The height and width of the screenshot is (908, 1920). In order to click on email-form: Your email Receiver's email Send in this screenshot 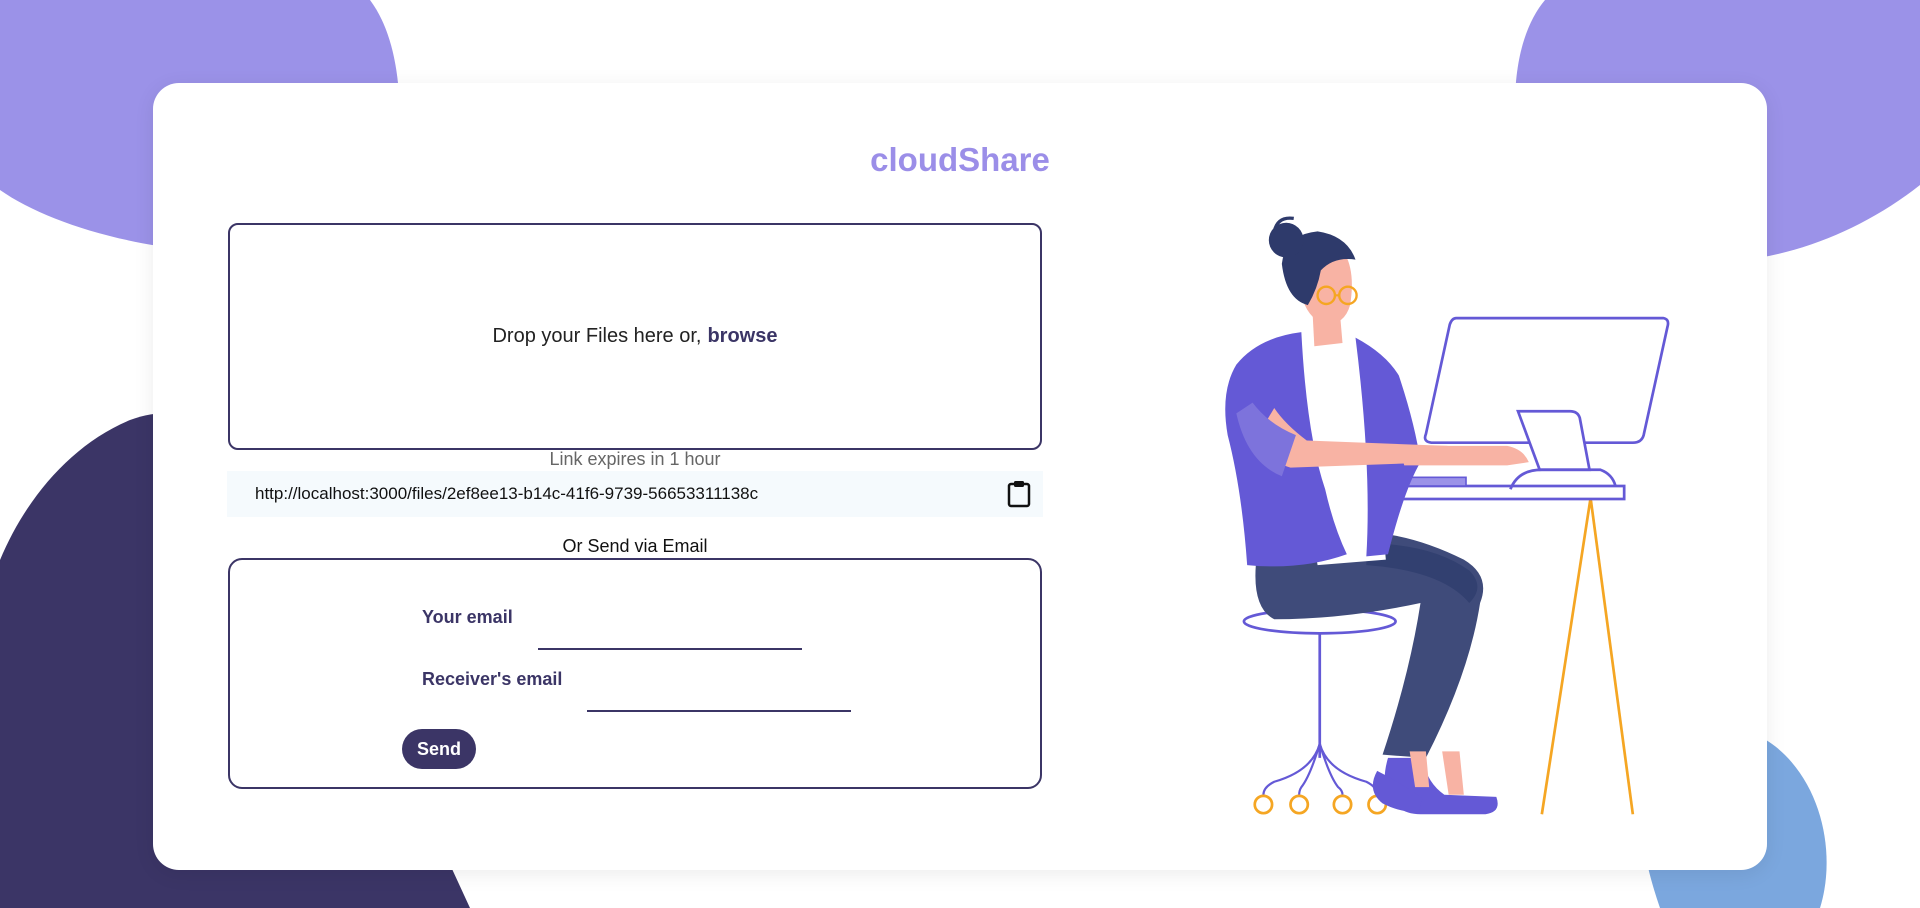, I will do `click(635, 673)`.